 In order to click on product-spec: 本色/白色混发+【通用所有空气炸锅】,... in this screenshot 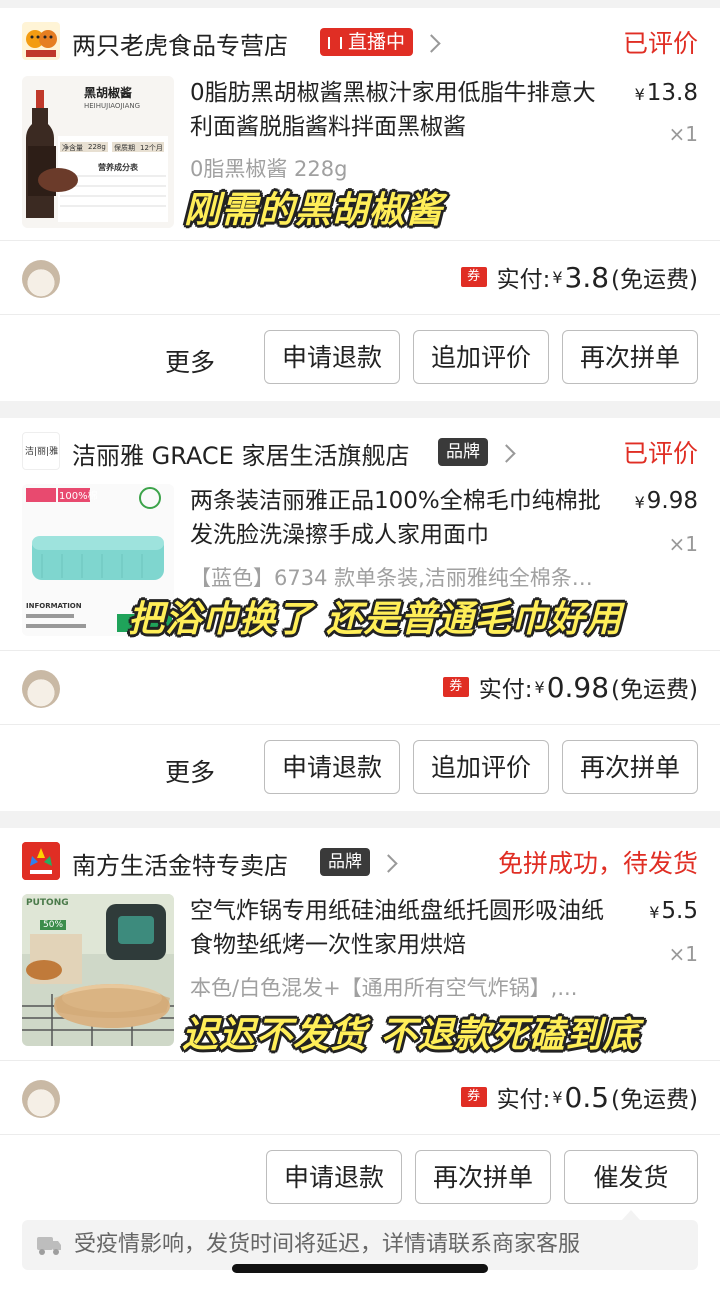, I will do `click(384, 988)`.